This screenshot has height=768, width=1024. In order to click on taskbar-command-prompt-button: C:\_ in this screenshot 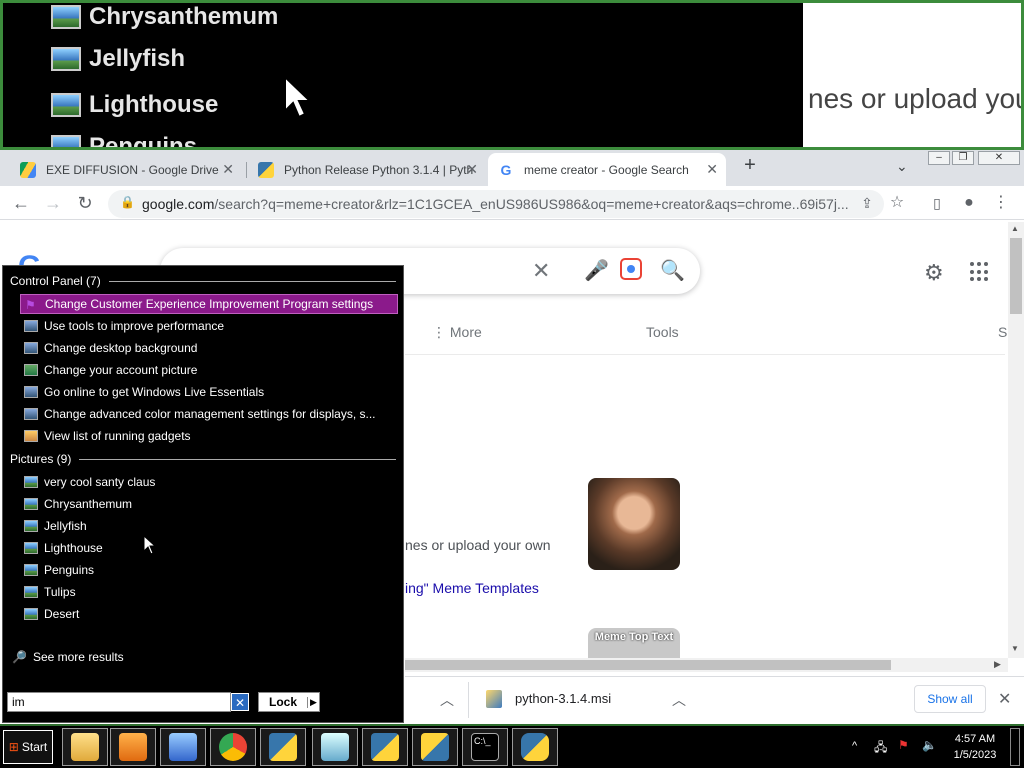, I will do `click(485, 747)`.